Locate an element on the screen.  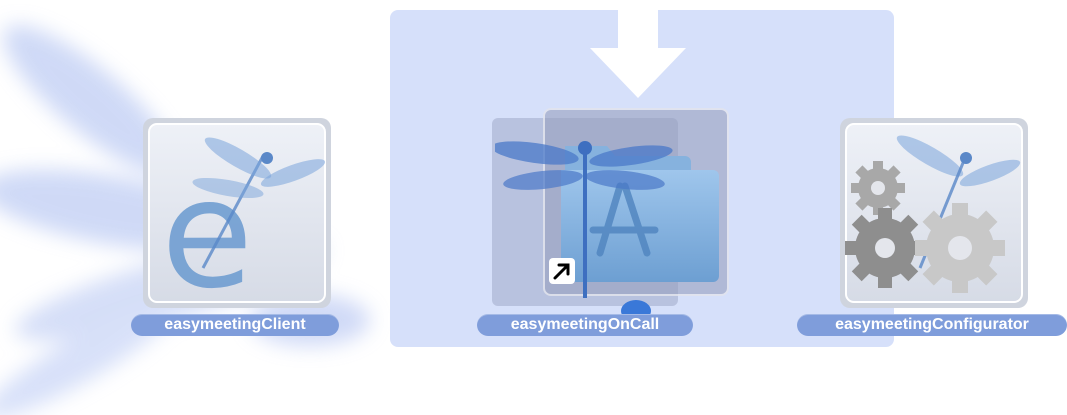
applications-folder-icon is located at coordinates (605, 219).